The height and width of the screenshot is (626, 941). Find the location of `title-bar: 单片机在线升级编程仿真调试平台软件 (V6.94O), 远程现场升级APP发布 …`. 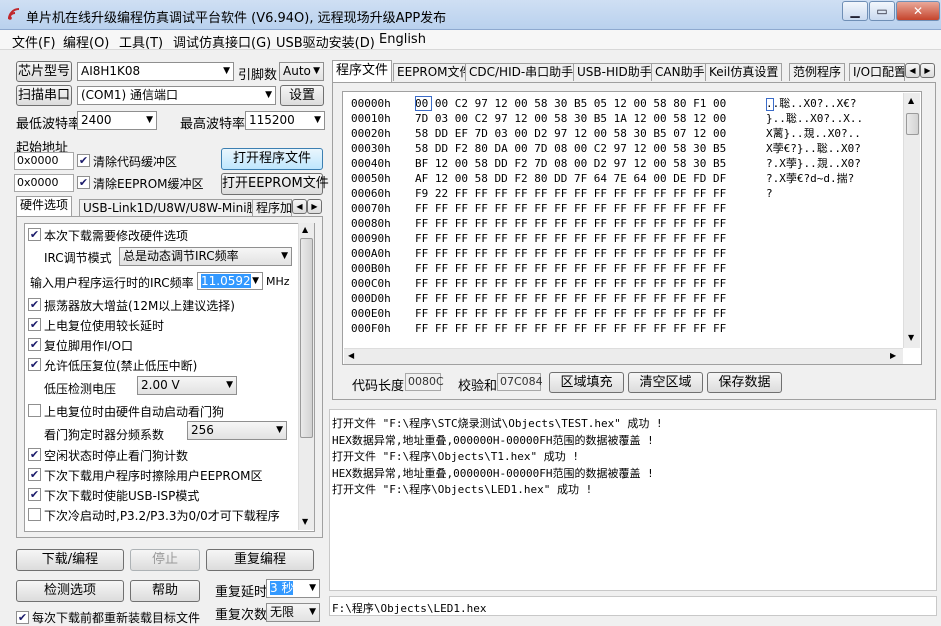

title-bar: 单片机在线升级编程仿真调试平台软件 (V6.94O), 远程现场升级APP发布 … is located at coordinates (470, 15).